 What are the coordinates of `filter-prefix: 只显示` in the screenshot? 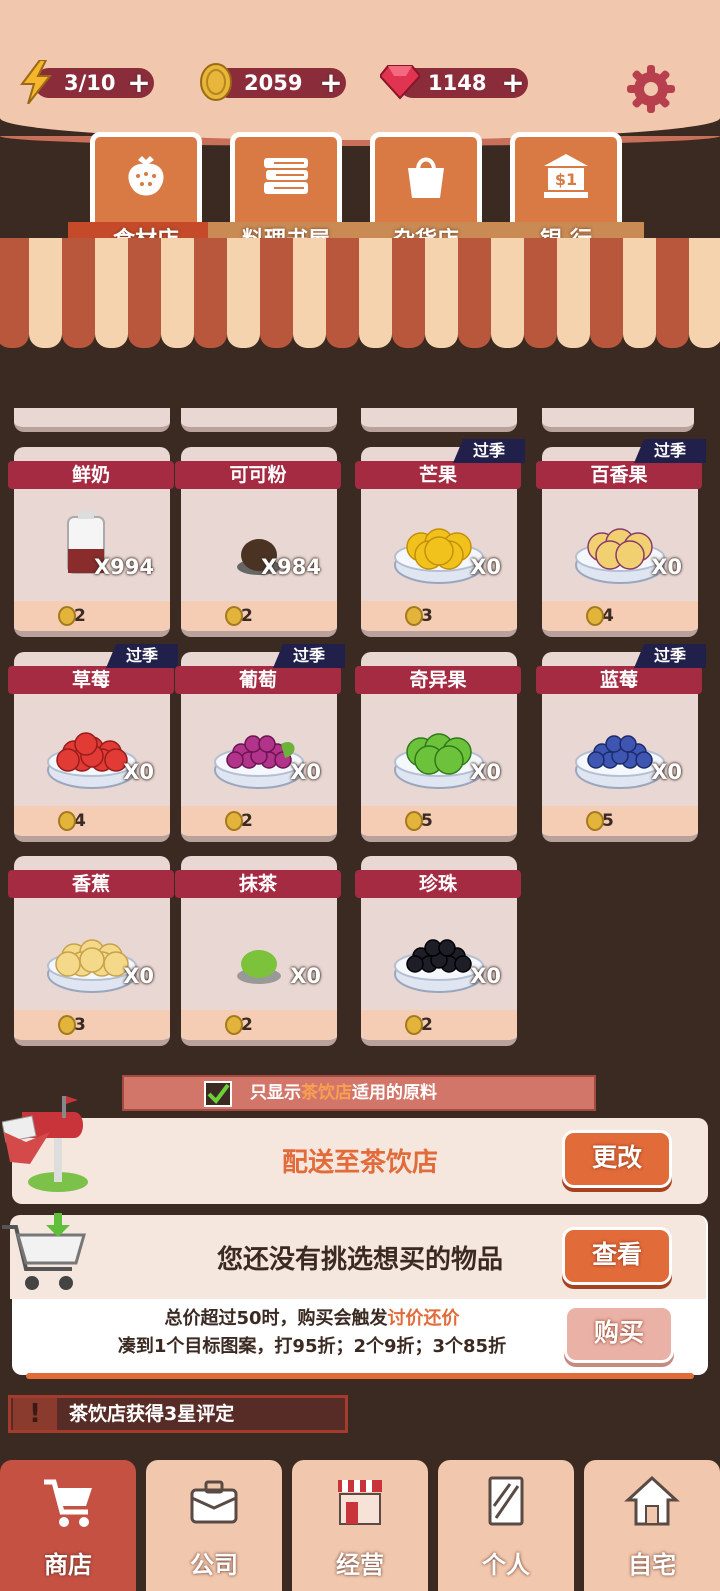 It's located at (275, 1093).